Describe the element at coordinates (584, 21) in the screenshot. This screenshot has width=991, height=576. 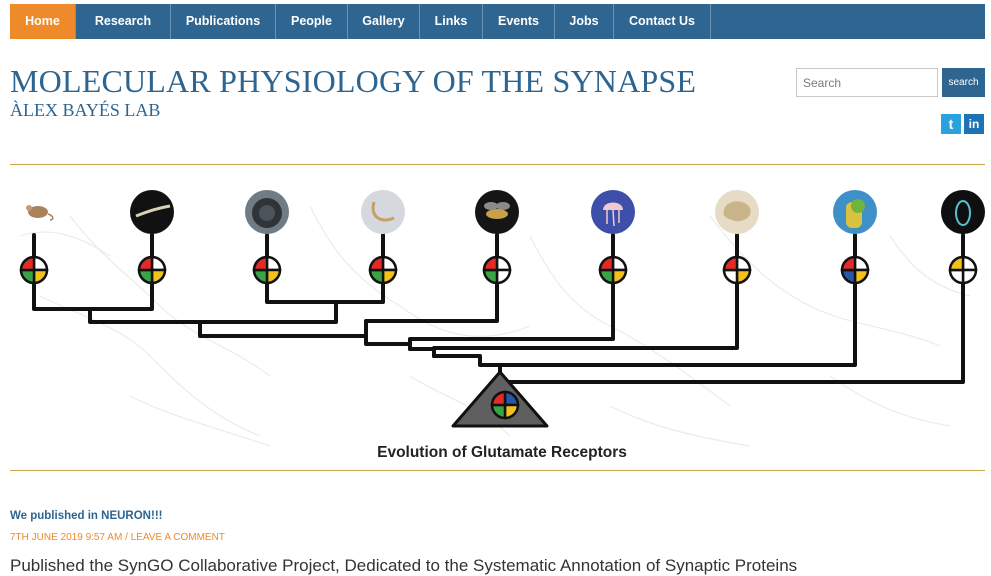
I see `nav-jobs: Jobs` at that location.